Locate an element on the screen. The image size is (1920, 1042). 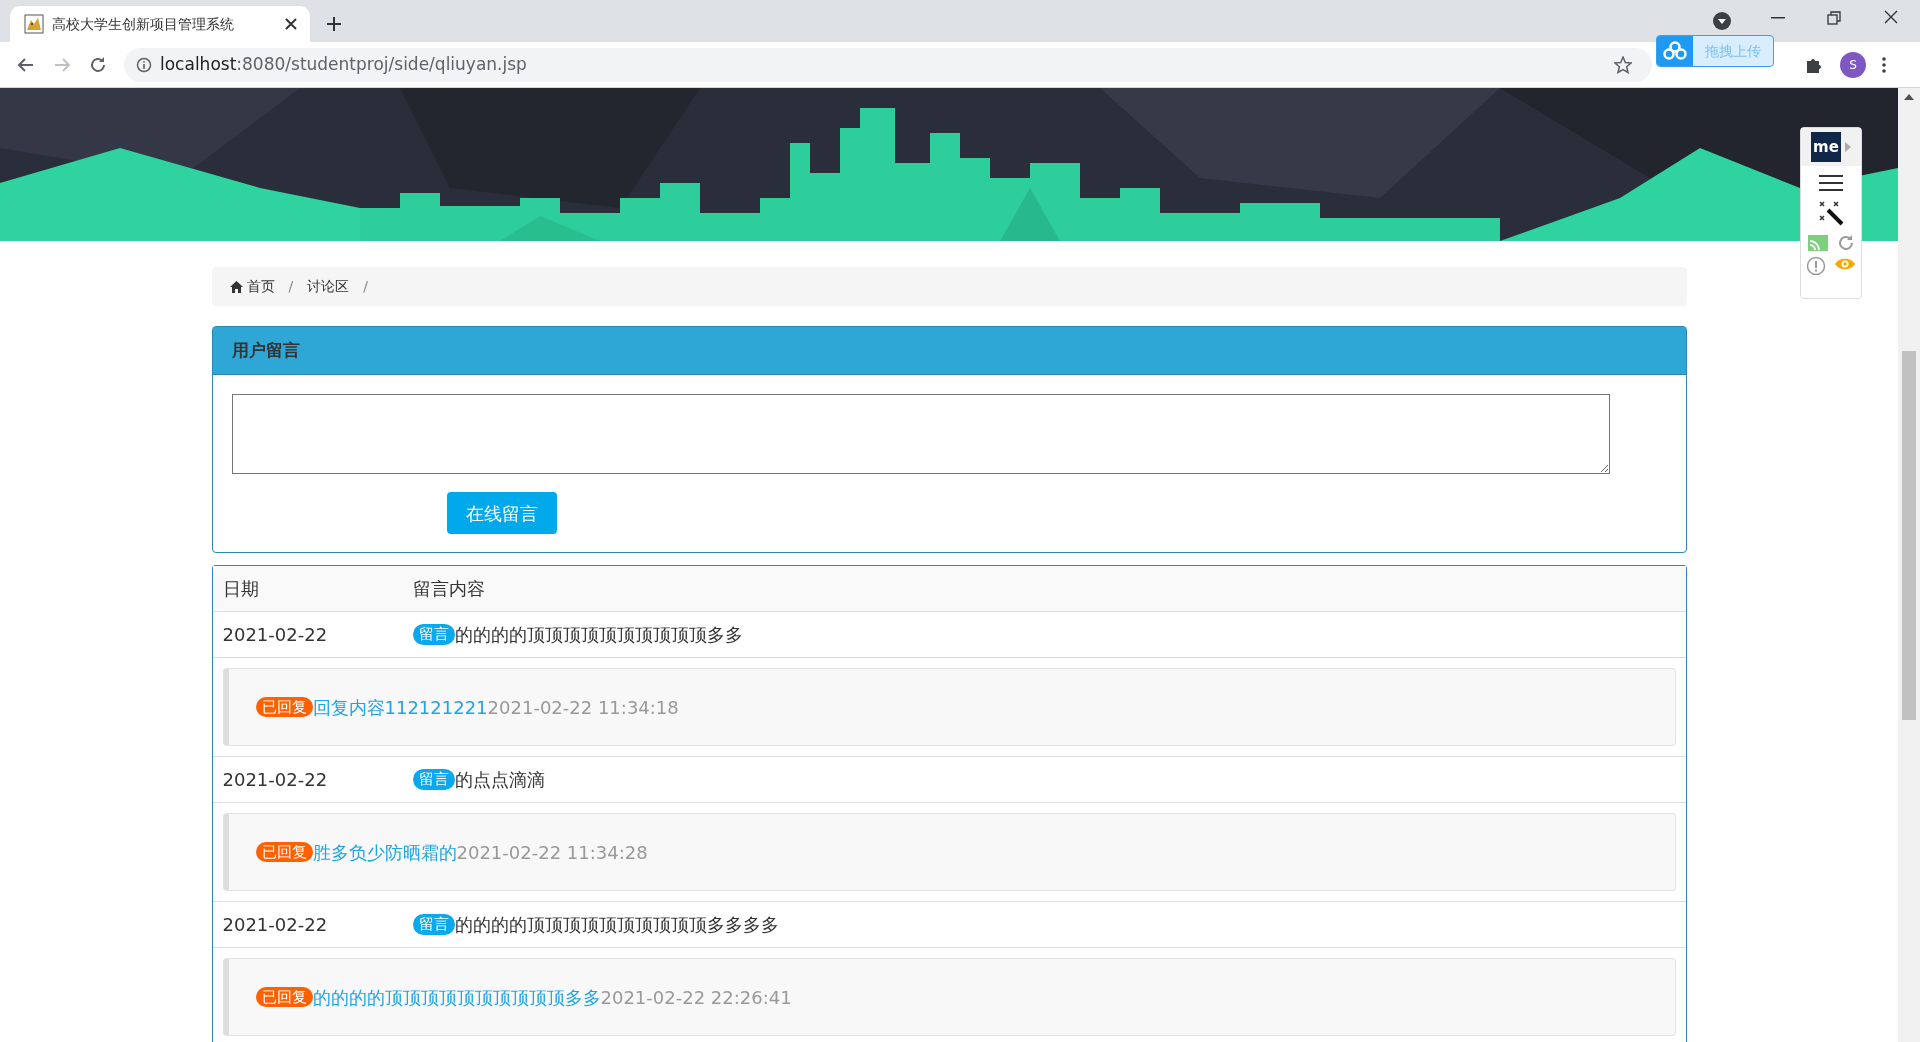
new-tab-icon is located at coordinates (334, 24).